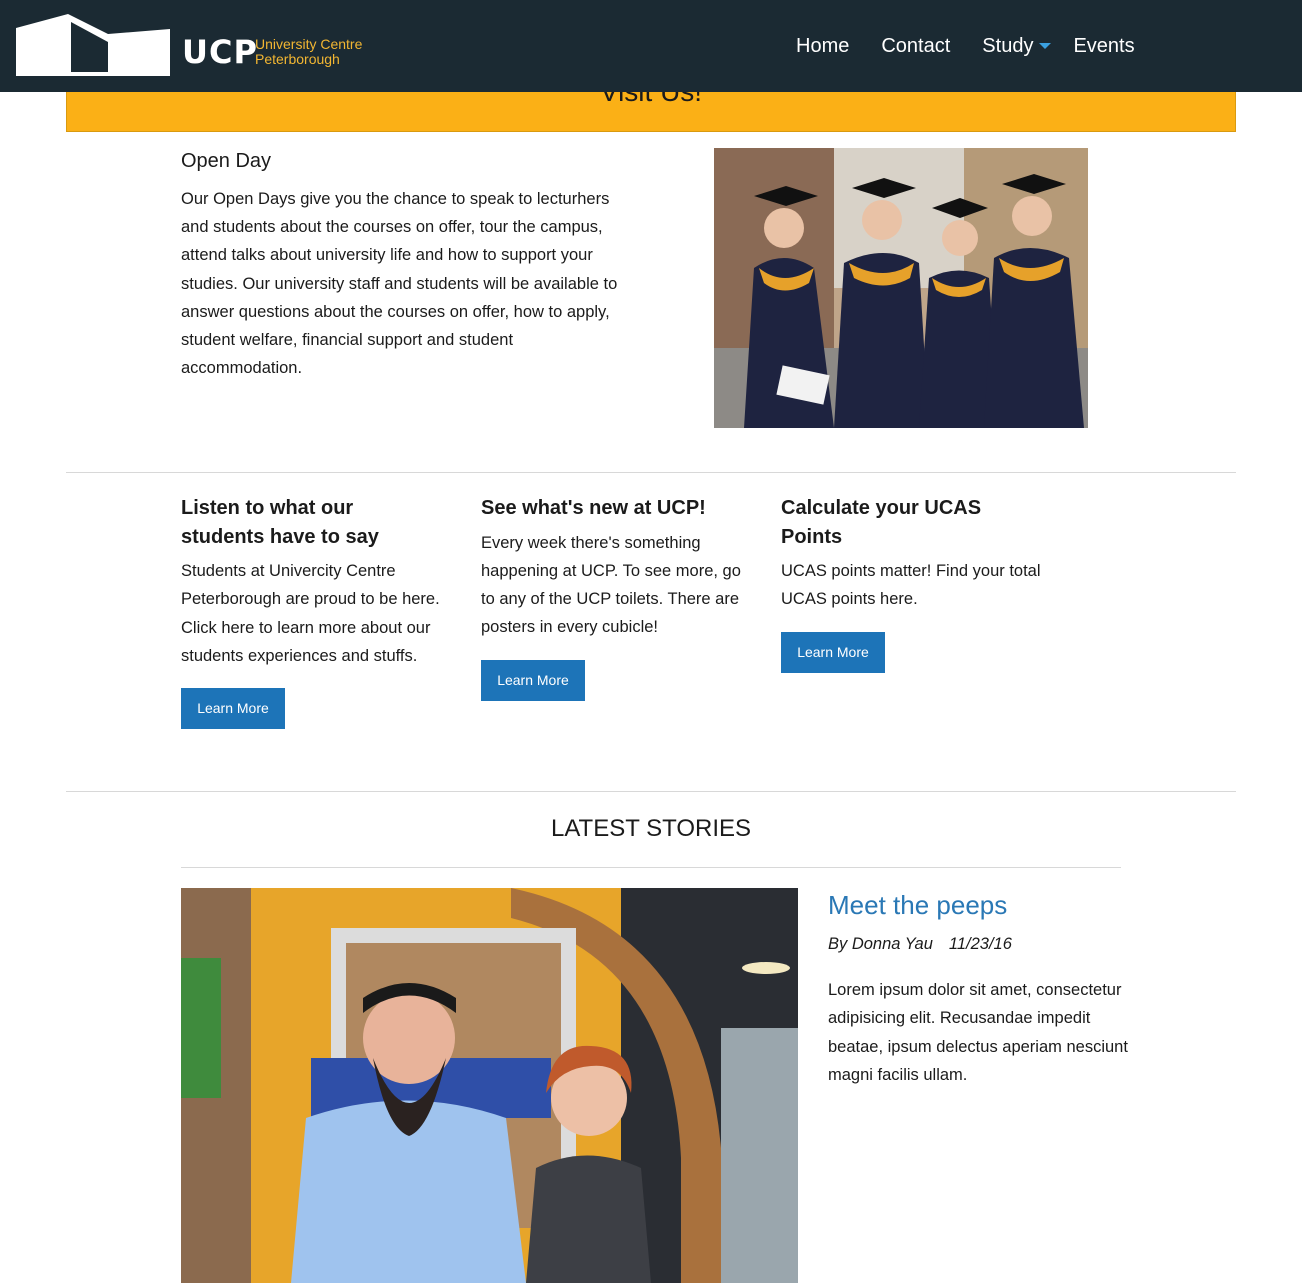 Image resolution: width=1302 pixels, height=1283 pixels. Describe the element at coordinates (593, 508) in the screenshot. I see `feature-title: See what's new at UCP!` at that location.